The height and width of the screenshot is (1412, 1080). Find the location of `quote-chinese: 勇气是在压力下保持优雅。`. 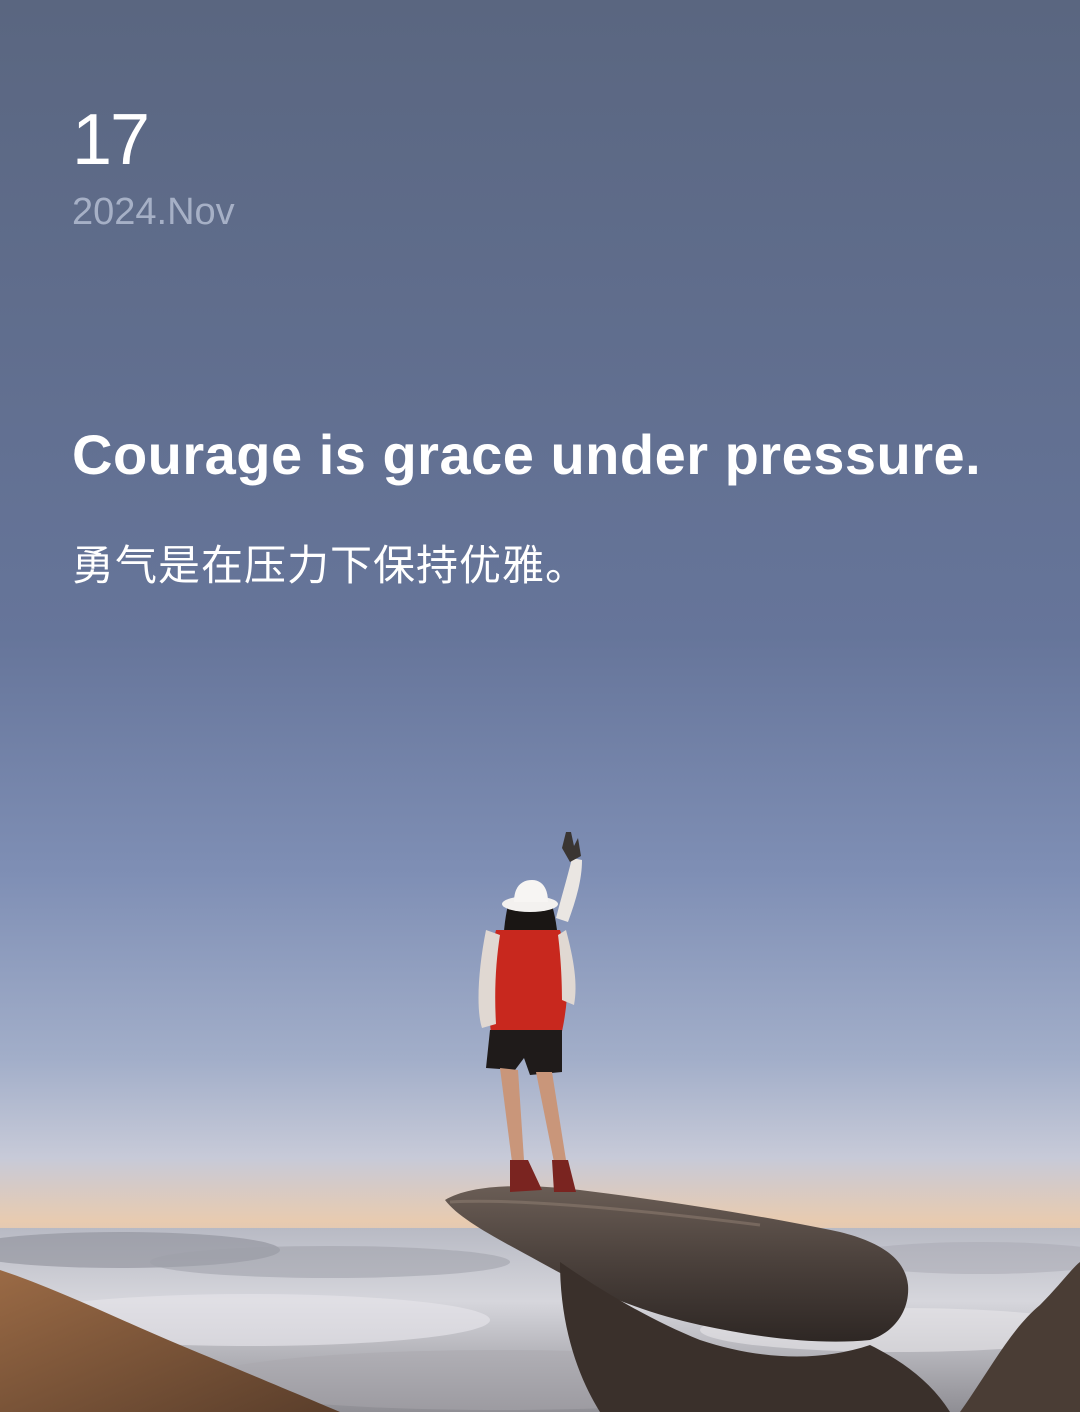

quote-chinese: 勇气是在压力下保持优雅。 is located at coordinates (330, 565).